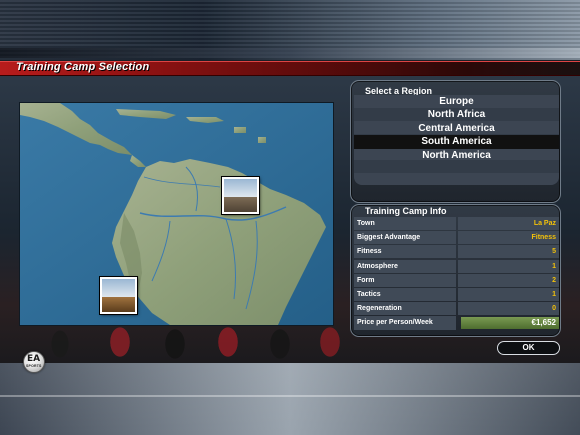 The height and width of the screenshot is (435, 580). What do you see at coordinates (456, 101) in the screenshot?
I see `region-item-europe: Europe` at bounding box center [456, 101].